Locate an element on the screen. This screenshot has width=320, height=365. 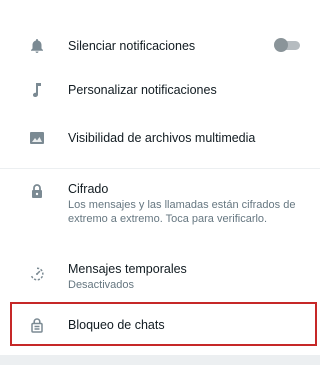
image-icon is located at coordinates (37, 138).